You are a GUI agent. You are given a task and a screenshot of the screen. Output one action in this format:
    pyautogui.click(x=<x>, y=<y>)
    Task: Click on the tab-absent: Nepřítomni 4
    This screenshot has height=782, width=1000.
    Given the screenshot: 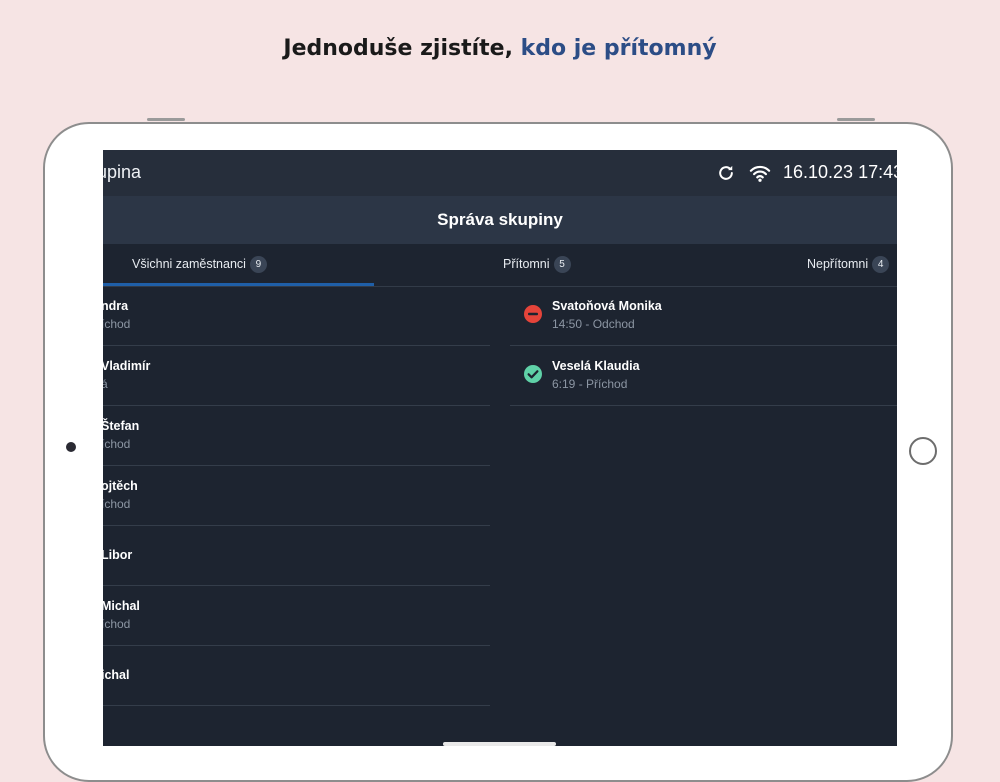 What is the action you would take?
    pyautogui.click(x=848, y=264)
    